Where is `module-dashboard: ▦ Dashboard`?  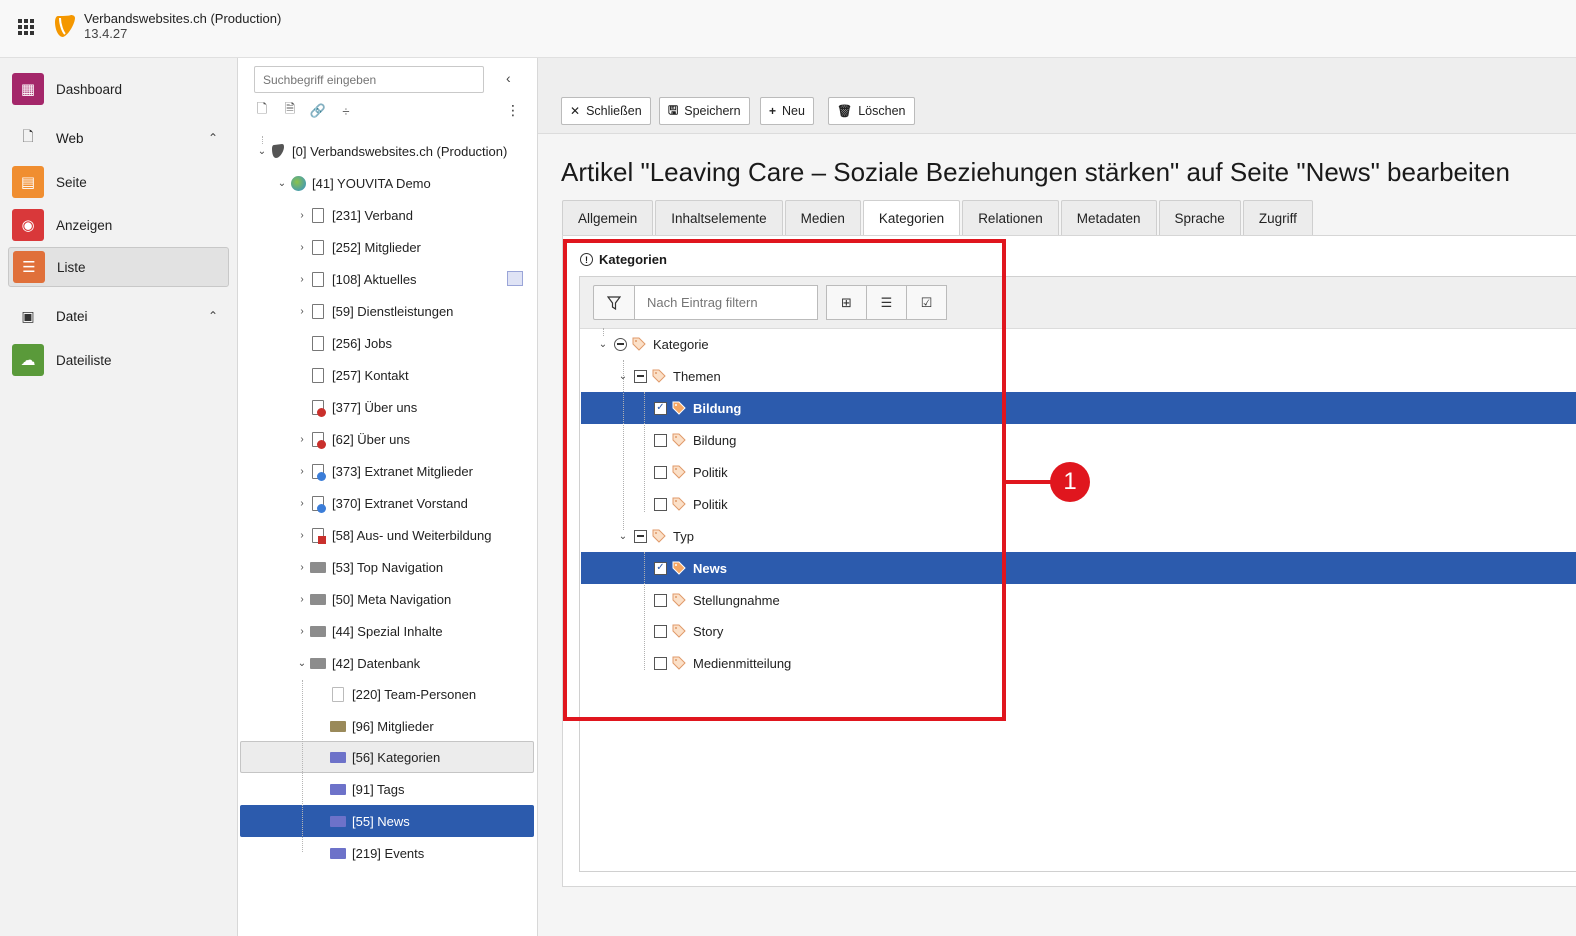 module-dashboard: ▦ Dashboard is located at coordinates (118, 89).